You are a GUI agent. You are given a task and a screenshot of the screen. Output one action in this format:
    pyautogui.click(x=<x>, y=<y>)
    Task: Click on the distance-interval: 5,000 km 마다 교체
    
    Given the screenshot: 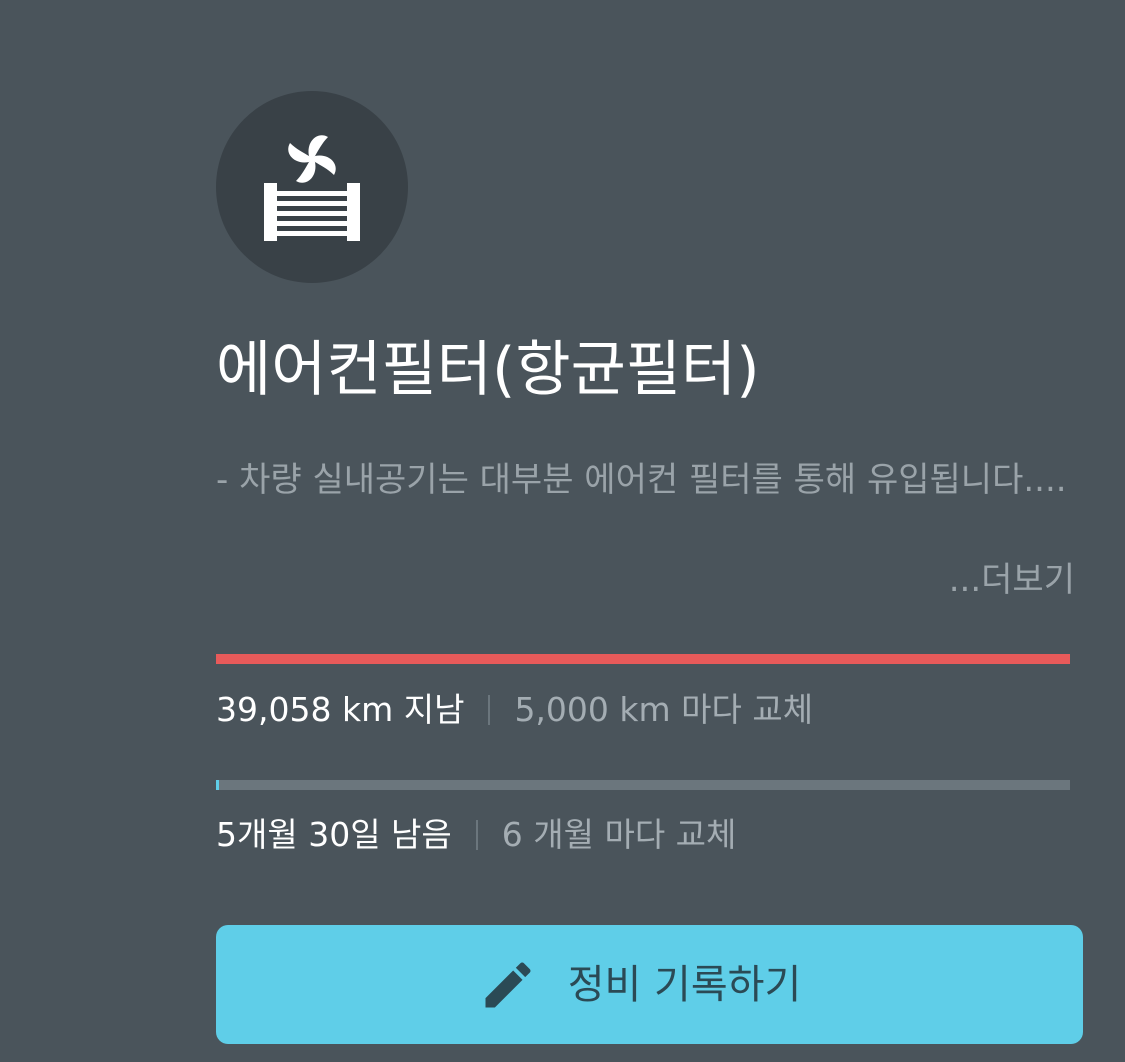 What is the action you would take?
    pyautogui.click(x=664, y=709)
    